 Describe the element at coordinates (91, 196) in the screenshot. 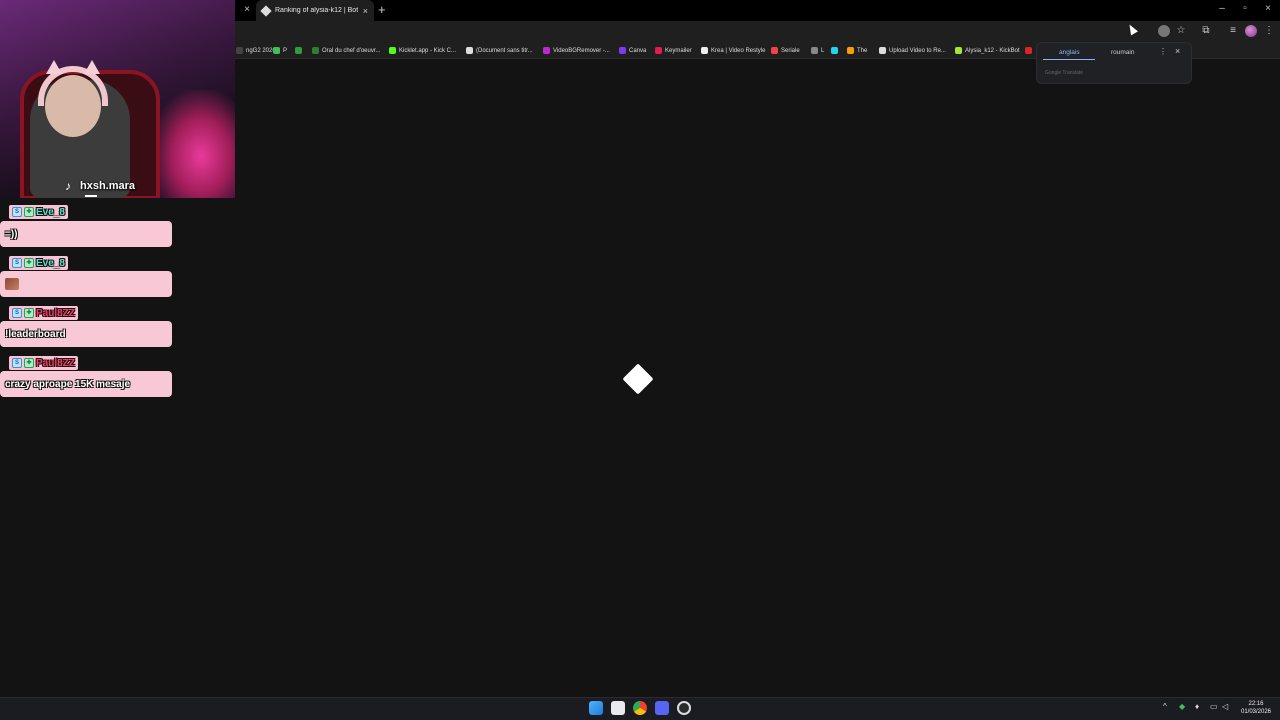

I see `cam-progress-bar` at that location.